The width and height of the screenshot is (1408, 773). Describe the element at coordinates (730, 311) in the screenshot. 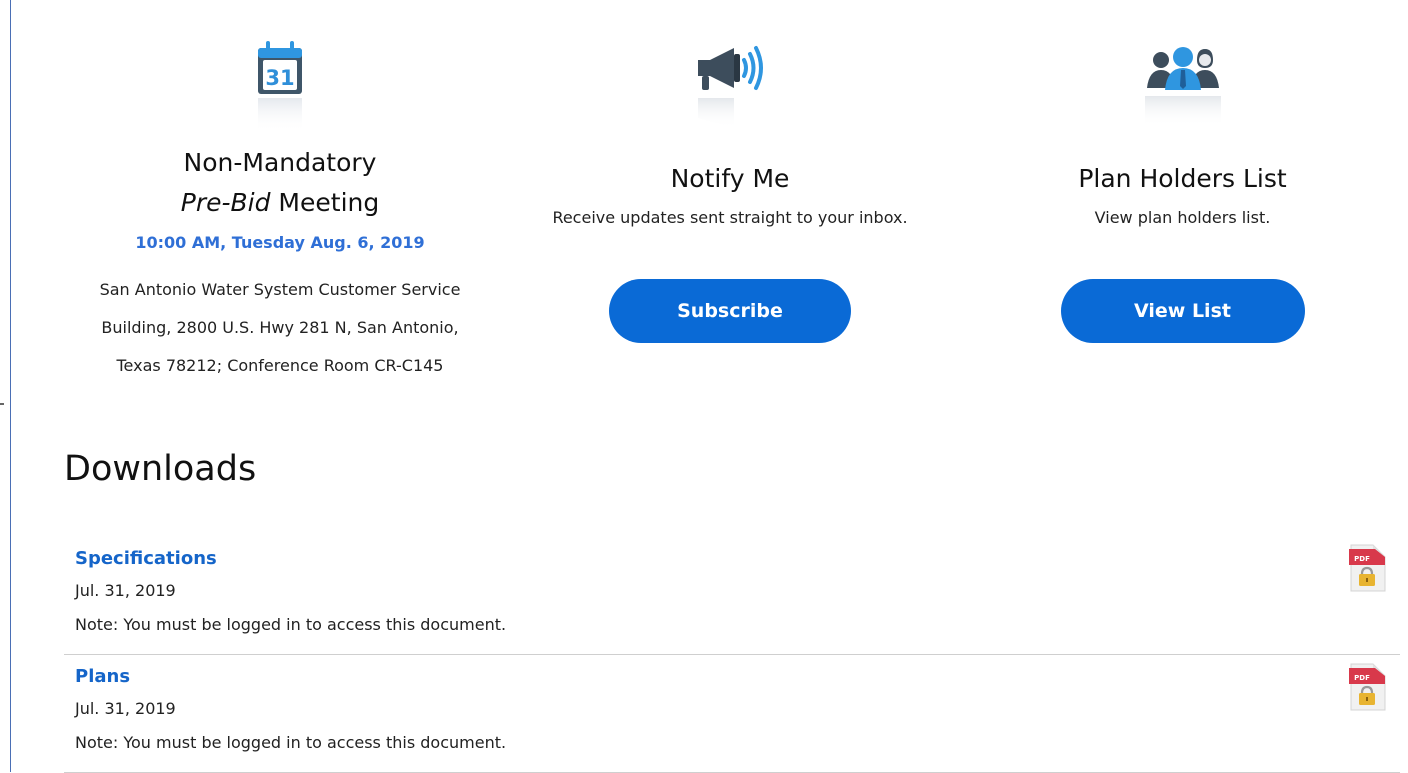

I see `subscribe-button: Subscribe` at that location.